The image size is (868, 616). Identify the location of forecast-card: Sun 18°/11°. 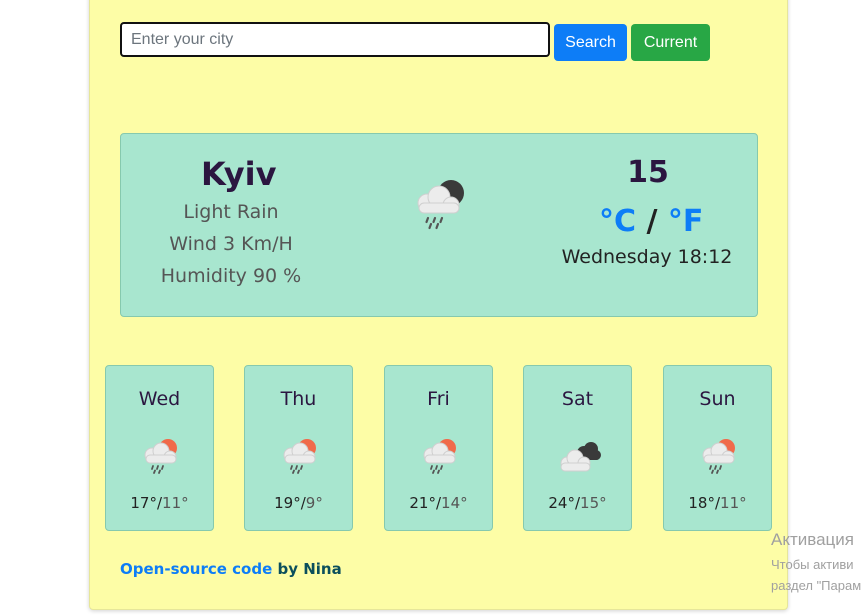
(717, 448).